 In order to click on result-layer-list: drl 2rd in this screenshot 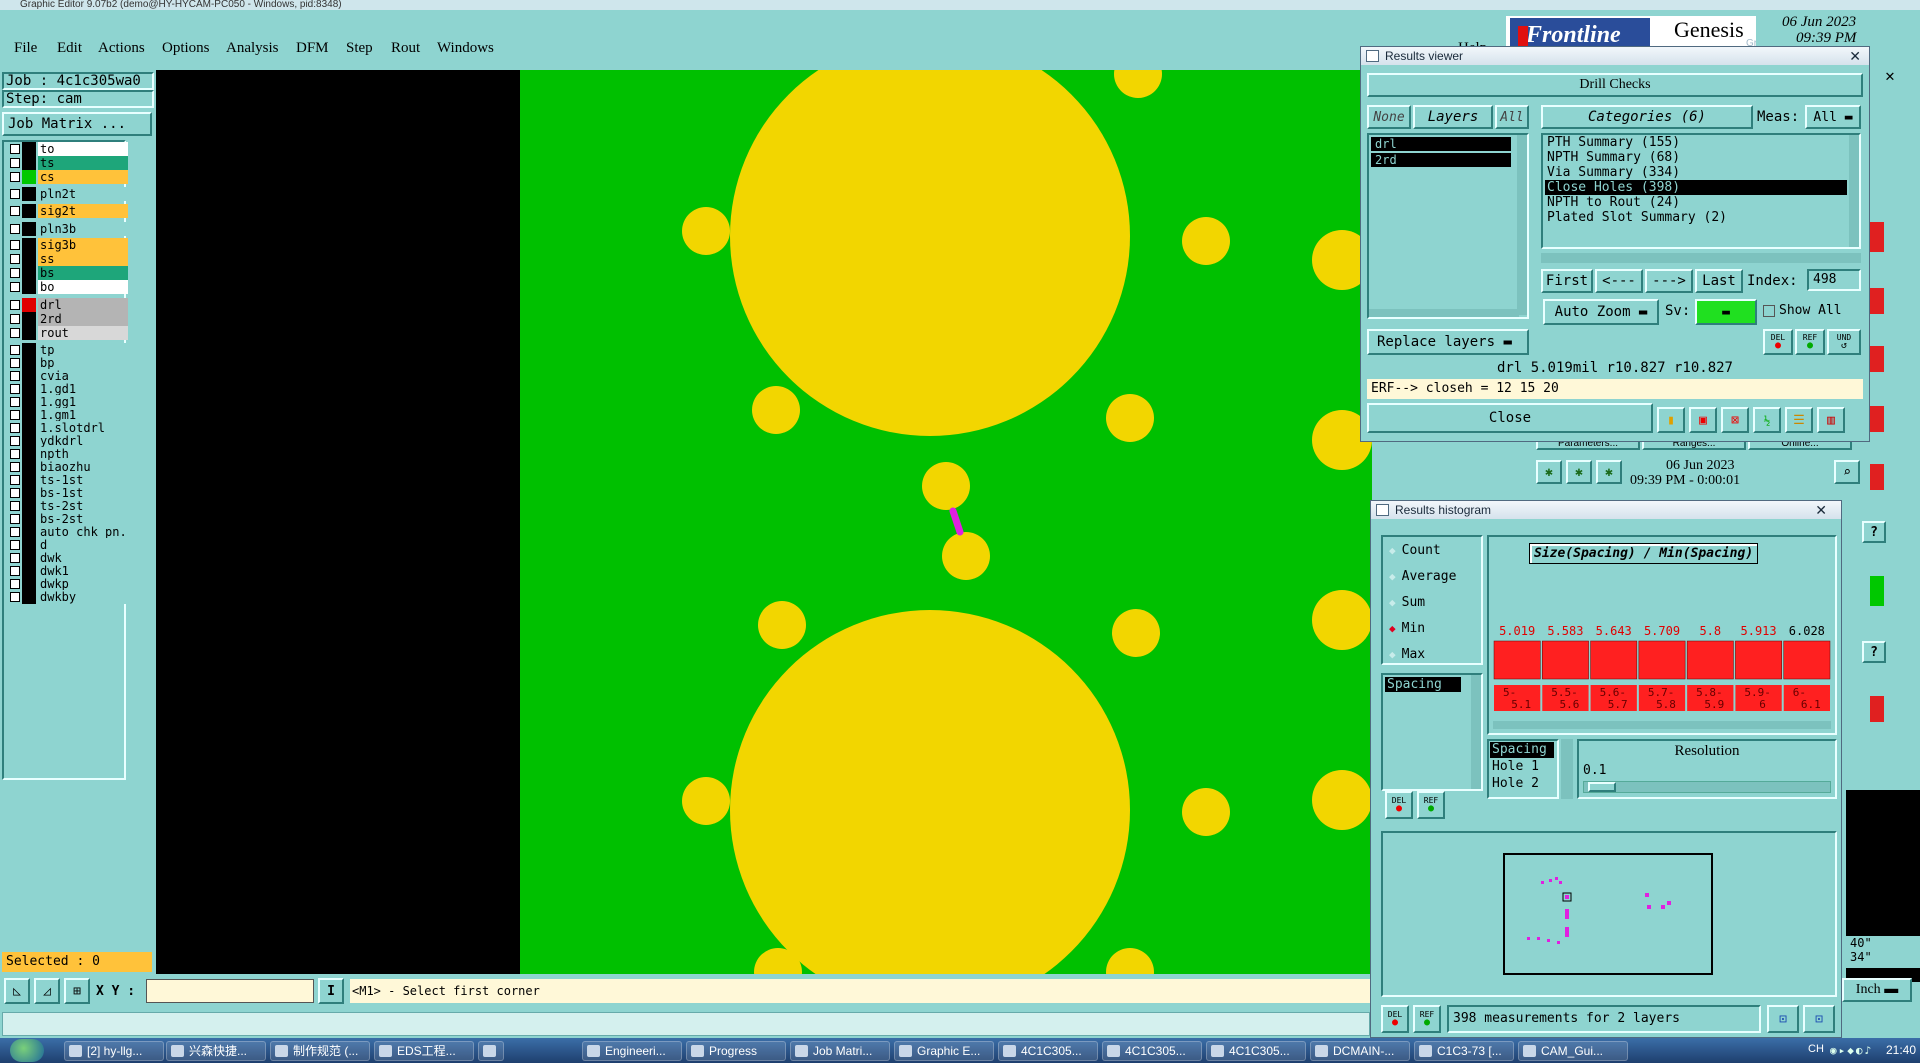, I will do `click(1448, 226)`.